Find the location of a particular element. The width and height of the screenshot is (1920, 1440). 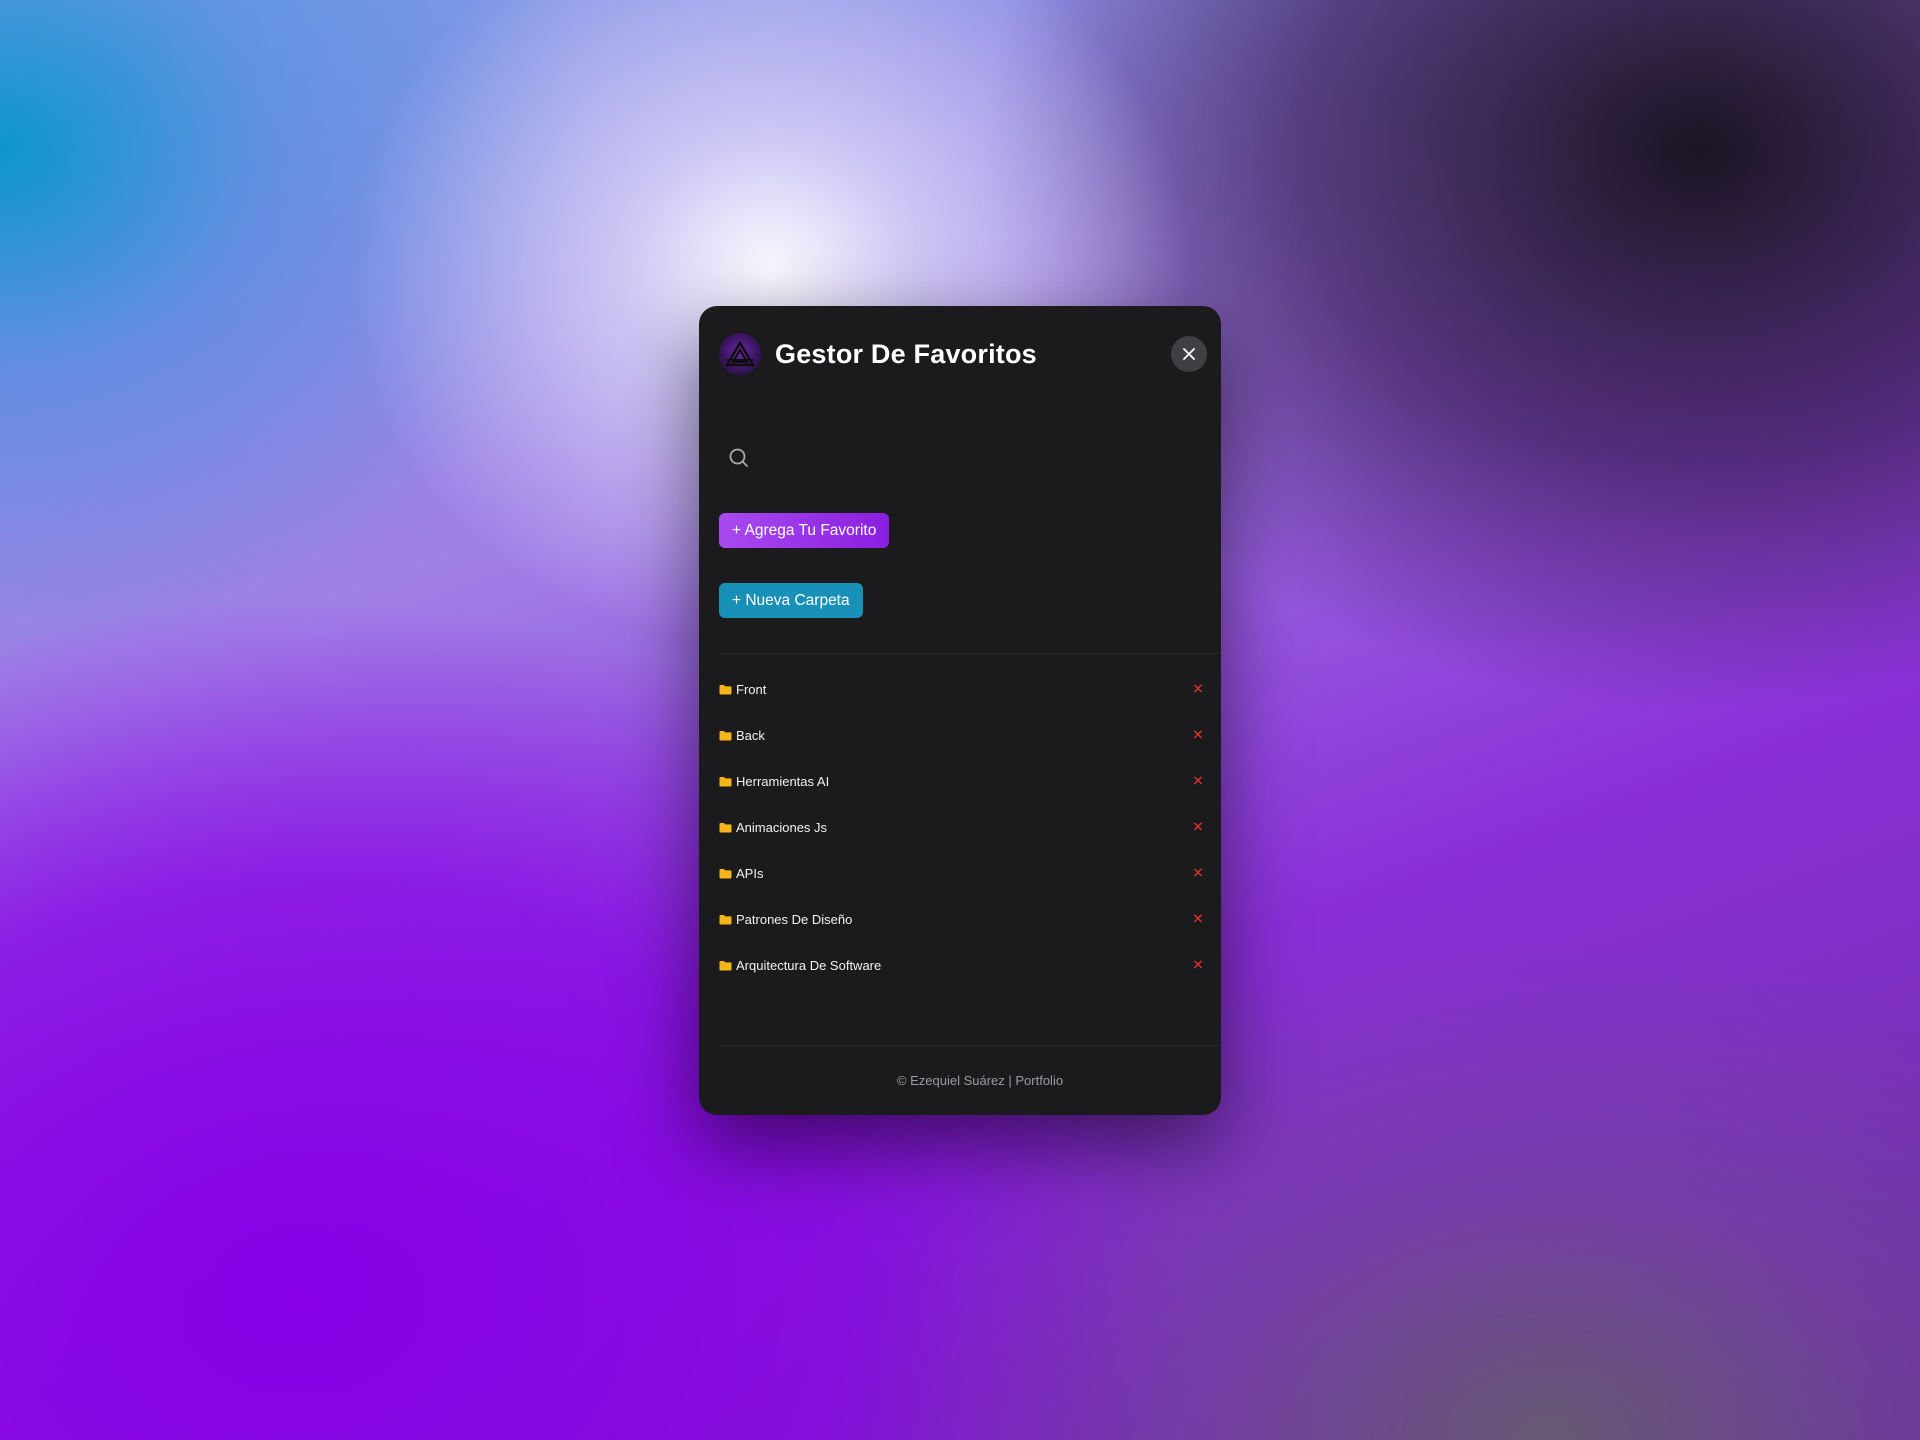

modal-header: Gestor De Favoritos is located at coordinates (963, 354).